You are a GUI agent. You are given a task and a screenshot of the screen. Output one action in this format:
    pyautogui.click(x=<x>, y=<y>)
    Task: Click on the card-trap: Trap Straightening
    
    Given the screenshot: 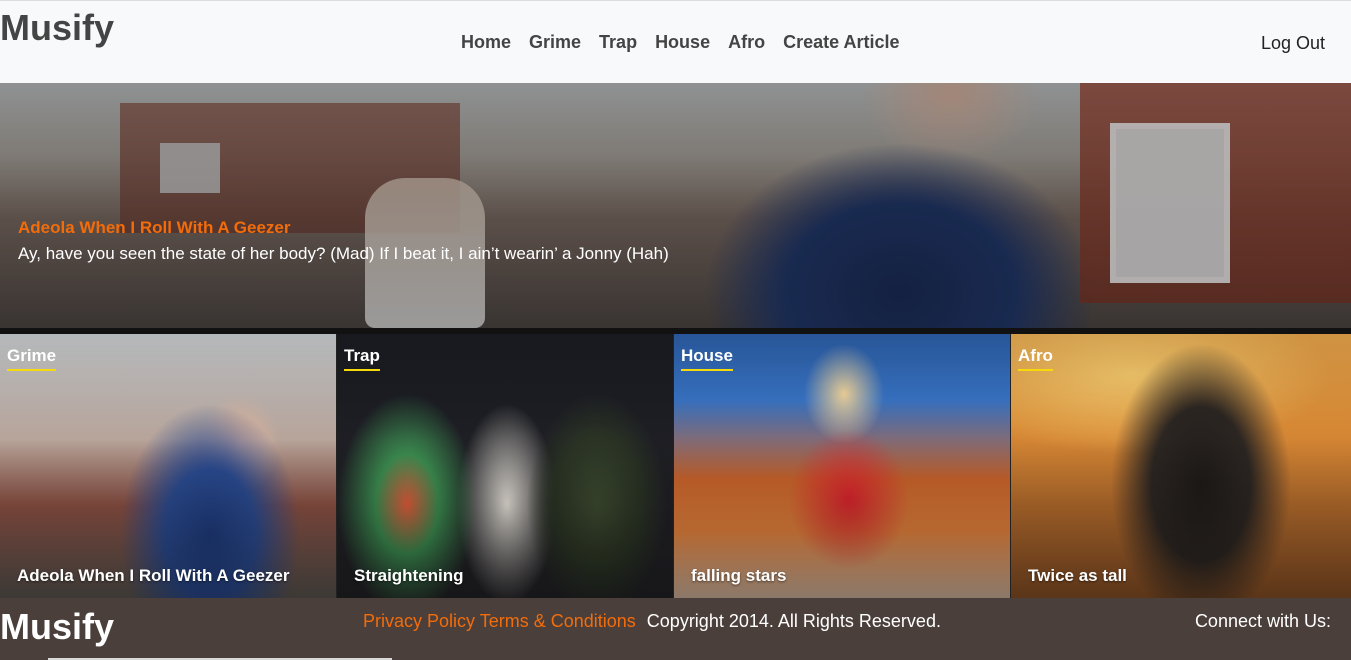 What is the action you would take?
    pyautogui.click(x=505, y=466)
    